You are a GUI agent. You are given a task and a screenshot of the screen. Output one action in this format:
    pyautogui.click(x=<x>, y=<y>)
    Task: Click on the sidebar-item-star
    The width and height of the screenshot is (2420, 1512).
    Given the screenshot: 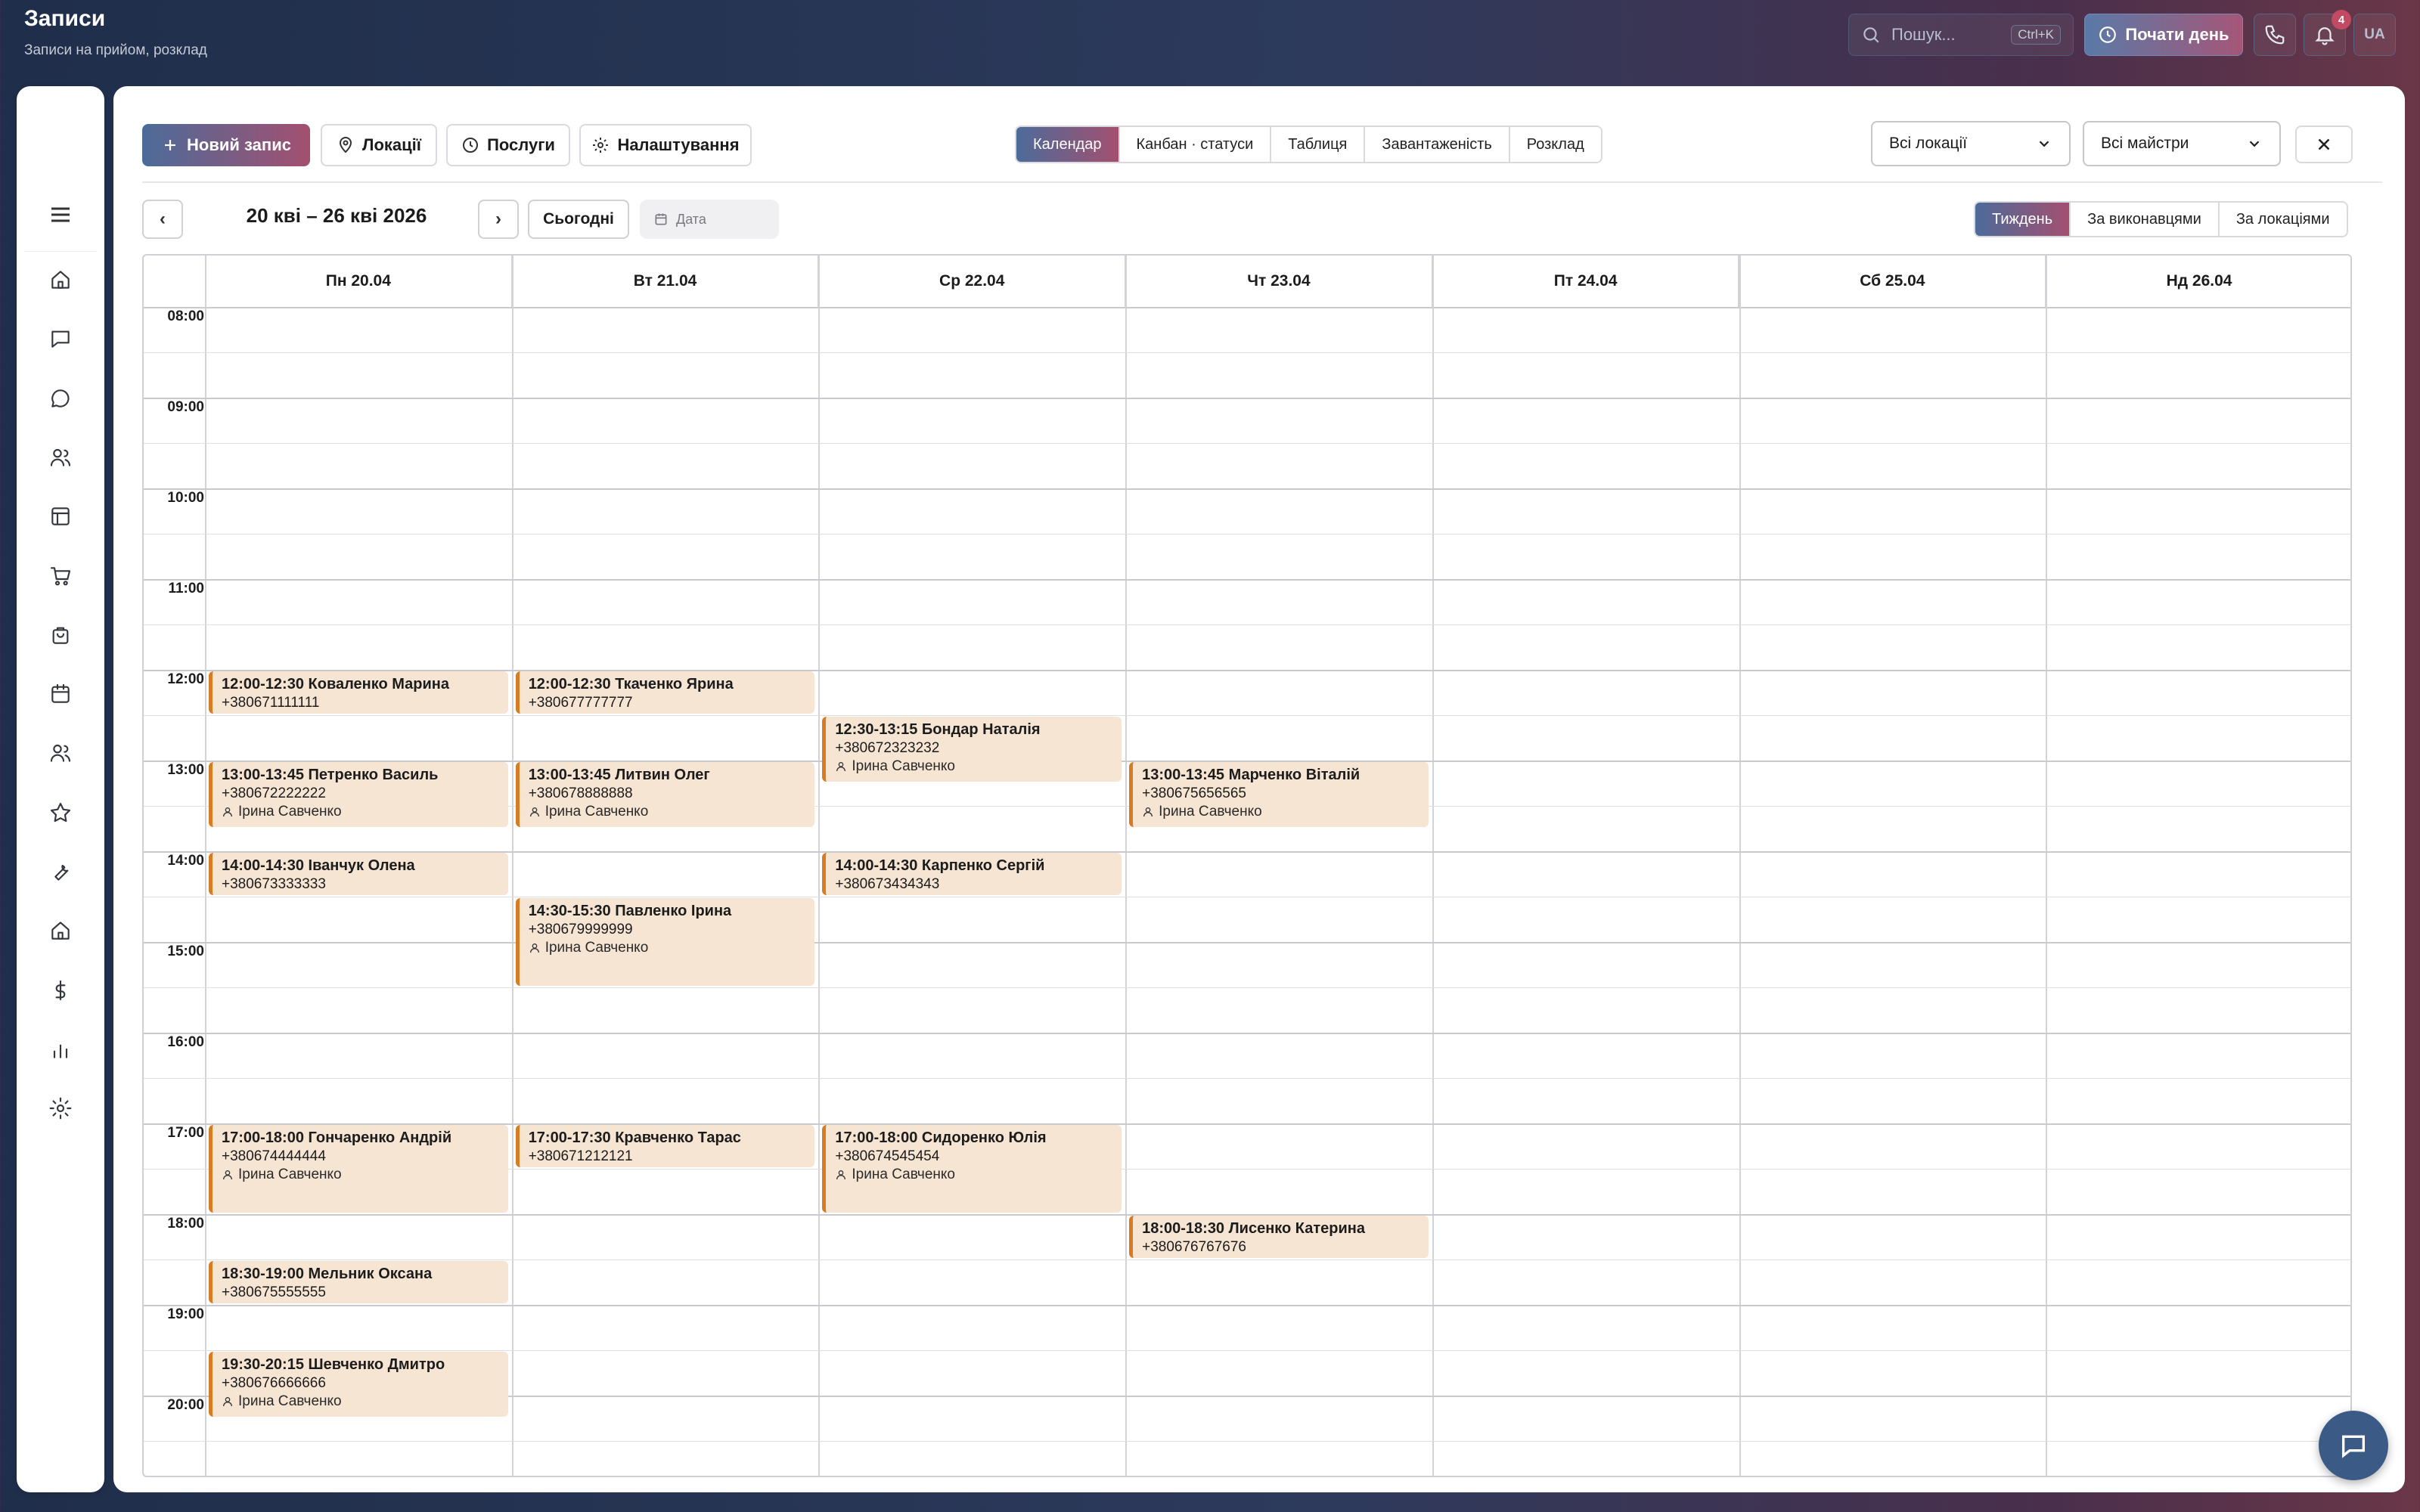 What is the action you would take?
    pyautogui.click(x=60, y=812)
    